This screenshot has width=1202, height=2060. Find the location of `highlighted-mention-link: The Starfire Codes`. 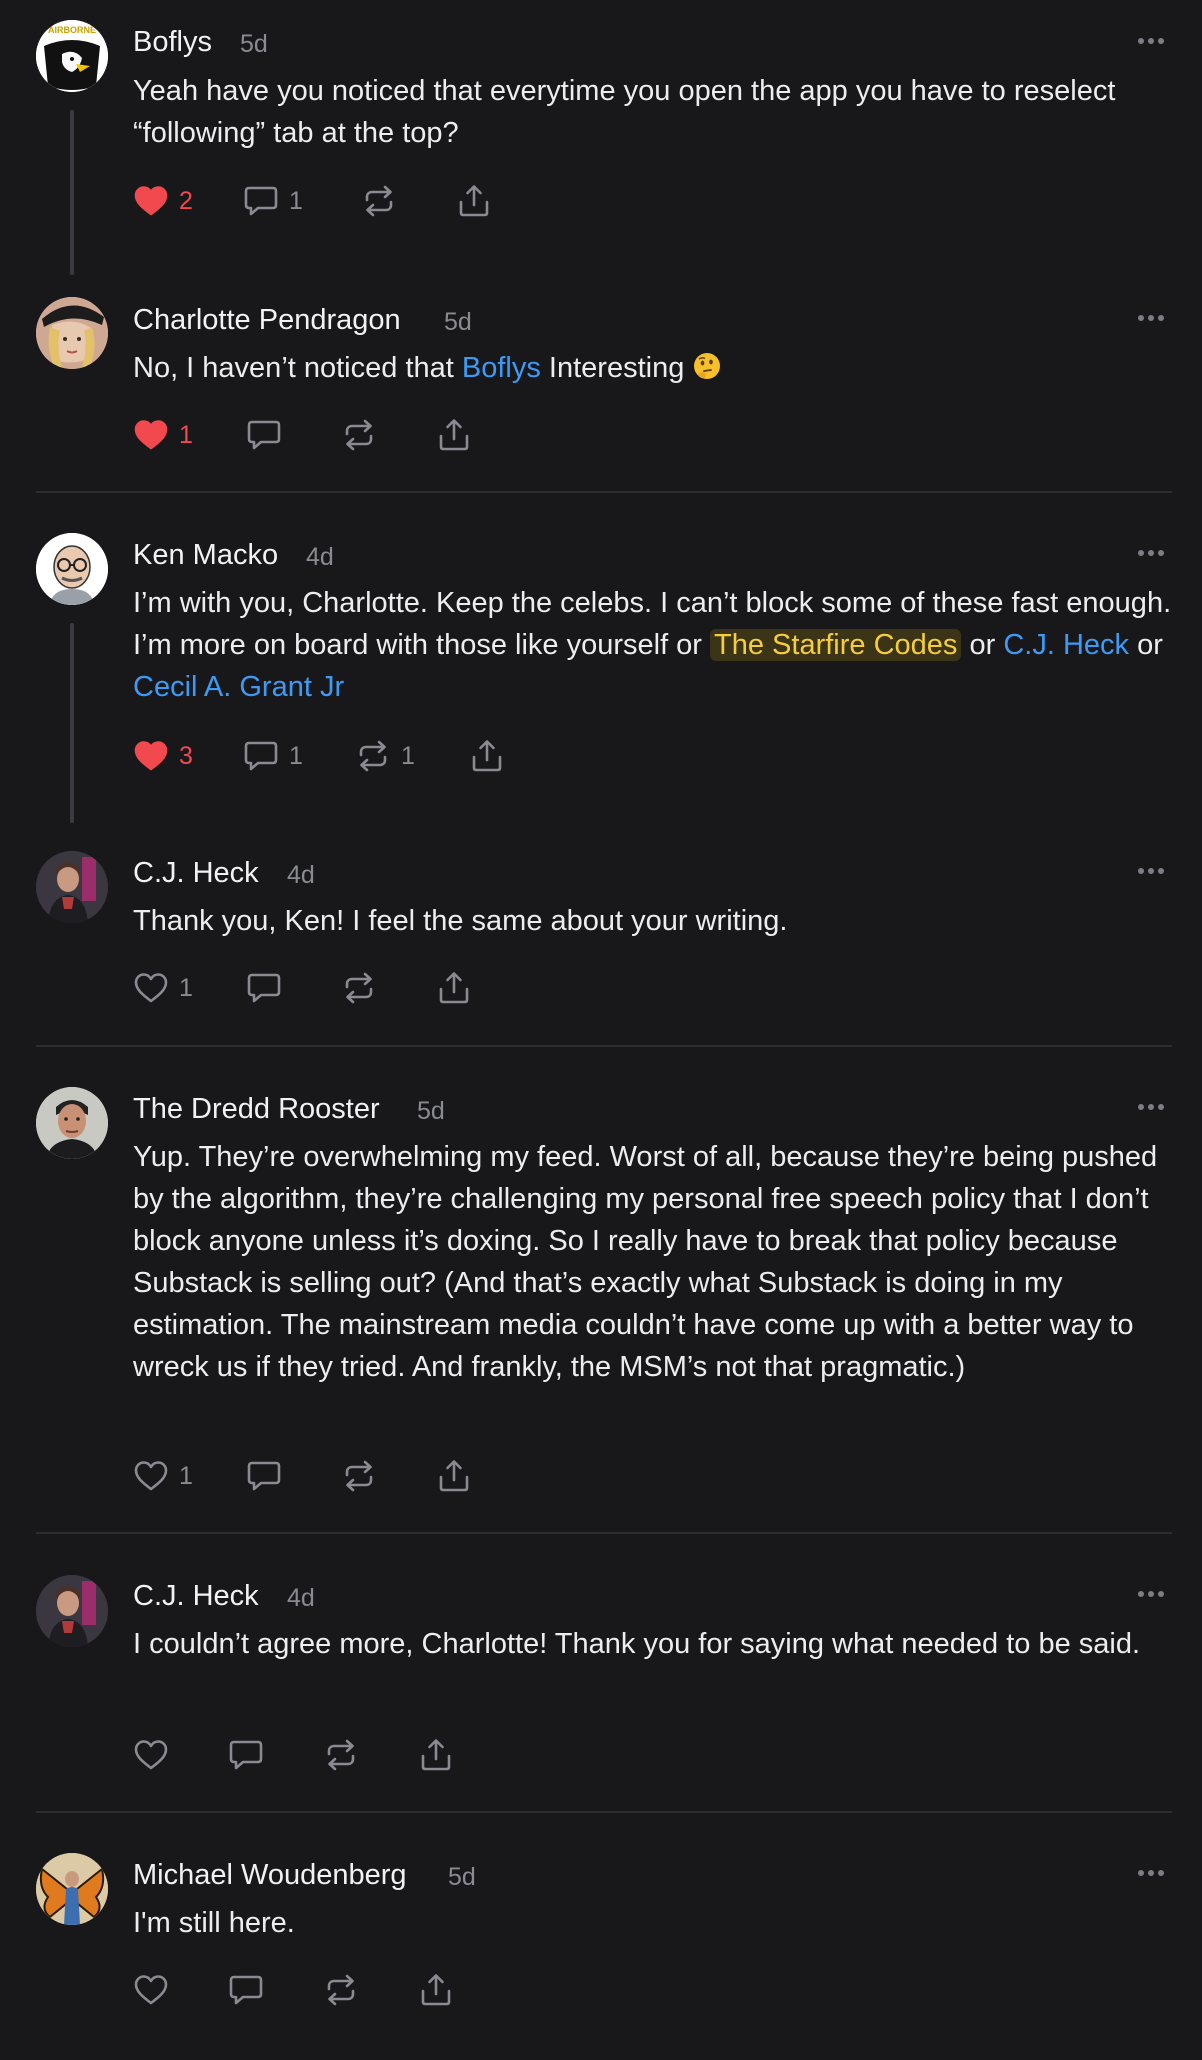

highlighted-mention-link: The Starfire Codes is located at coordinates (836, 645).